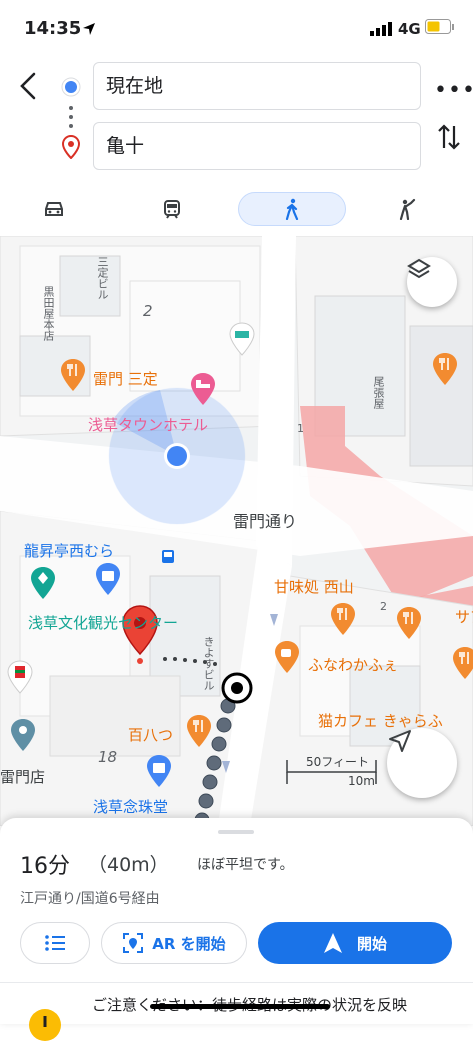  I want to click on status-bar: 14:35 4G, so click(236, 29).